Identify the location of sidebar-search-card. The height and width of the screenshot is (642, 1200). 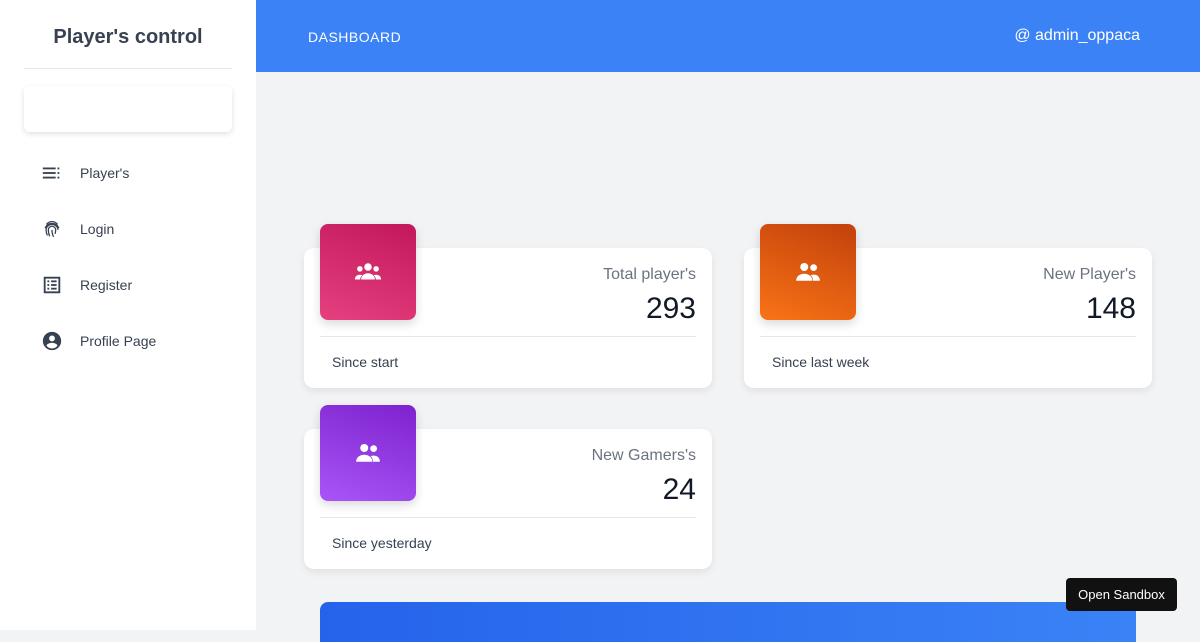
(128, 109).